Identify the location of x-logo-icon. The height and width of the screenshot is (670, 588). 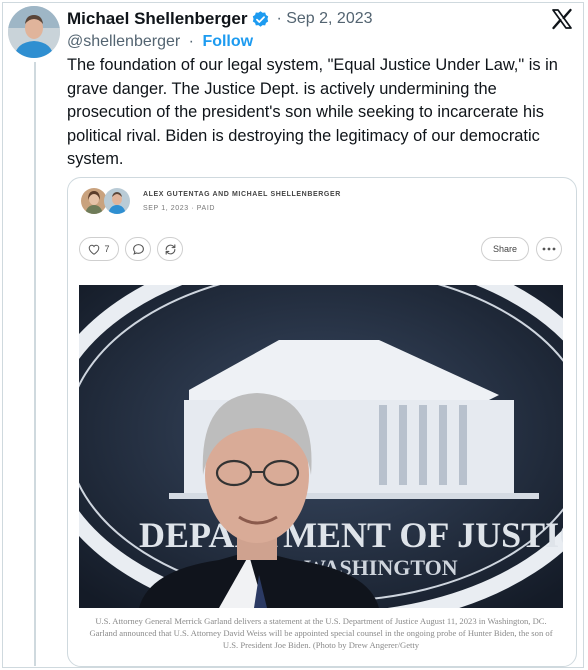
(562, 19).